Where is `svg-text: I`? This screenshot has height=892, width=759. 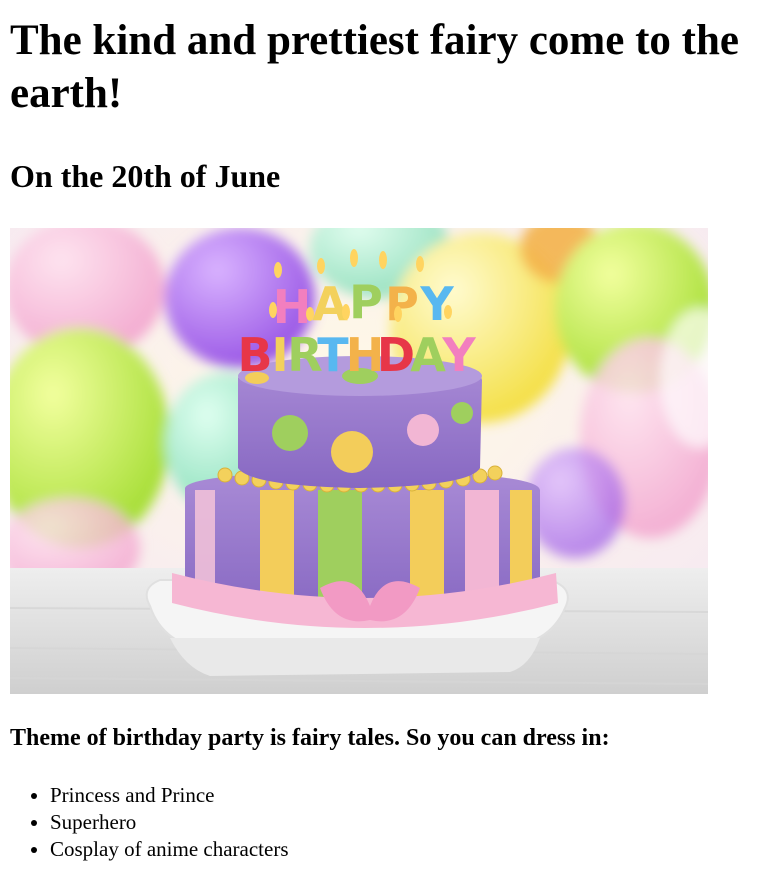
svg-text: I is located at coordinates (279, 355).